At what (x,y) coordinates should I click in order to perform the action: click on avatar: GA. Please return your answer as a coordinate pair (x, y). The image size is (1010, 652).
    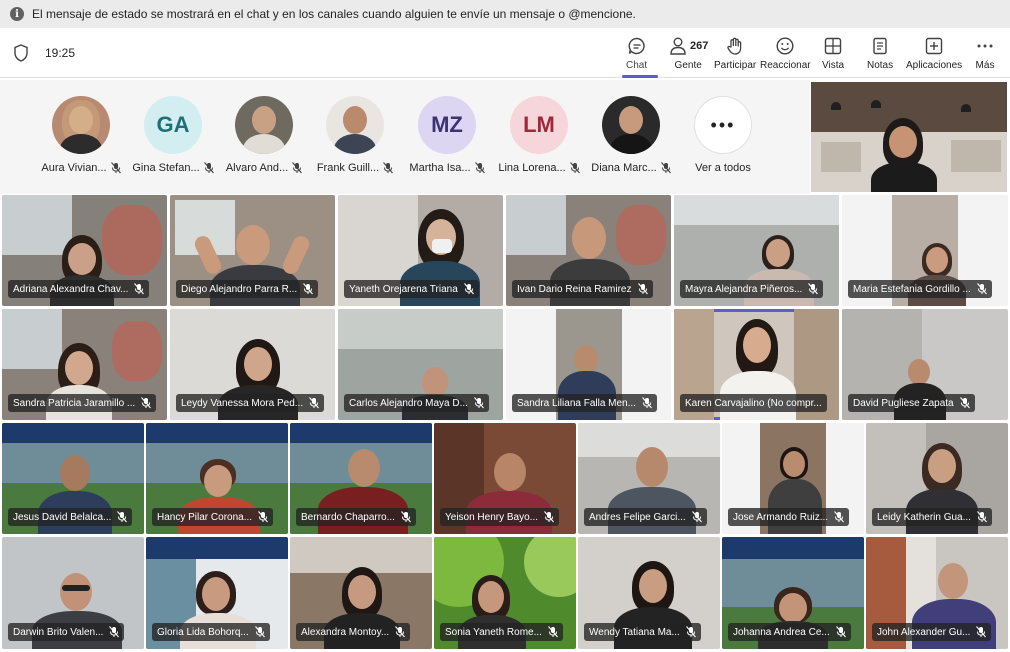
    Looking at the image, I should click on (173, 125).